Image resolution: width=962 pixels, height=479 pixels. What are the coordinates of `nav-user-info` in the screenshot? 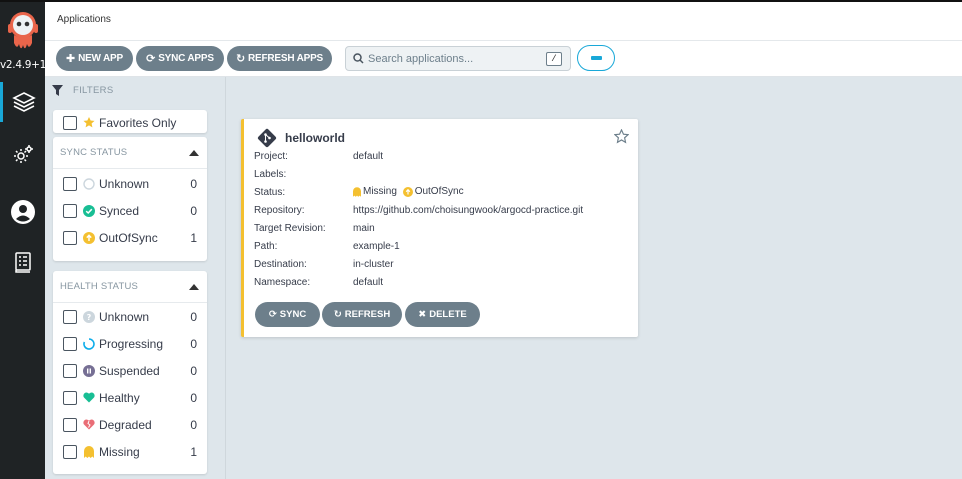 It's located at (22, 212).